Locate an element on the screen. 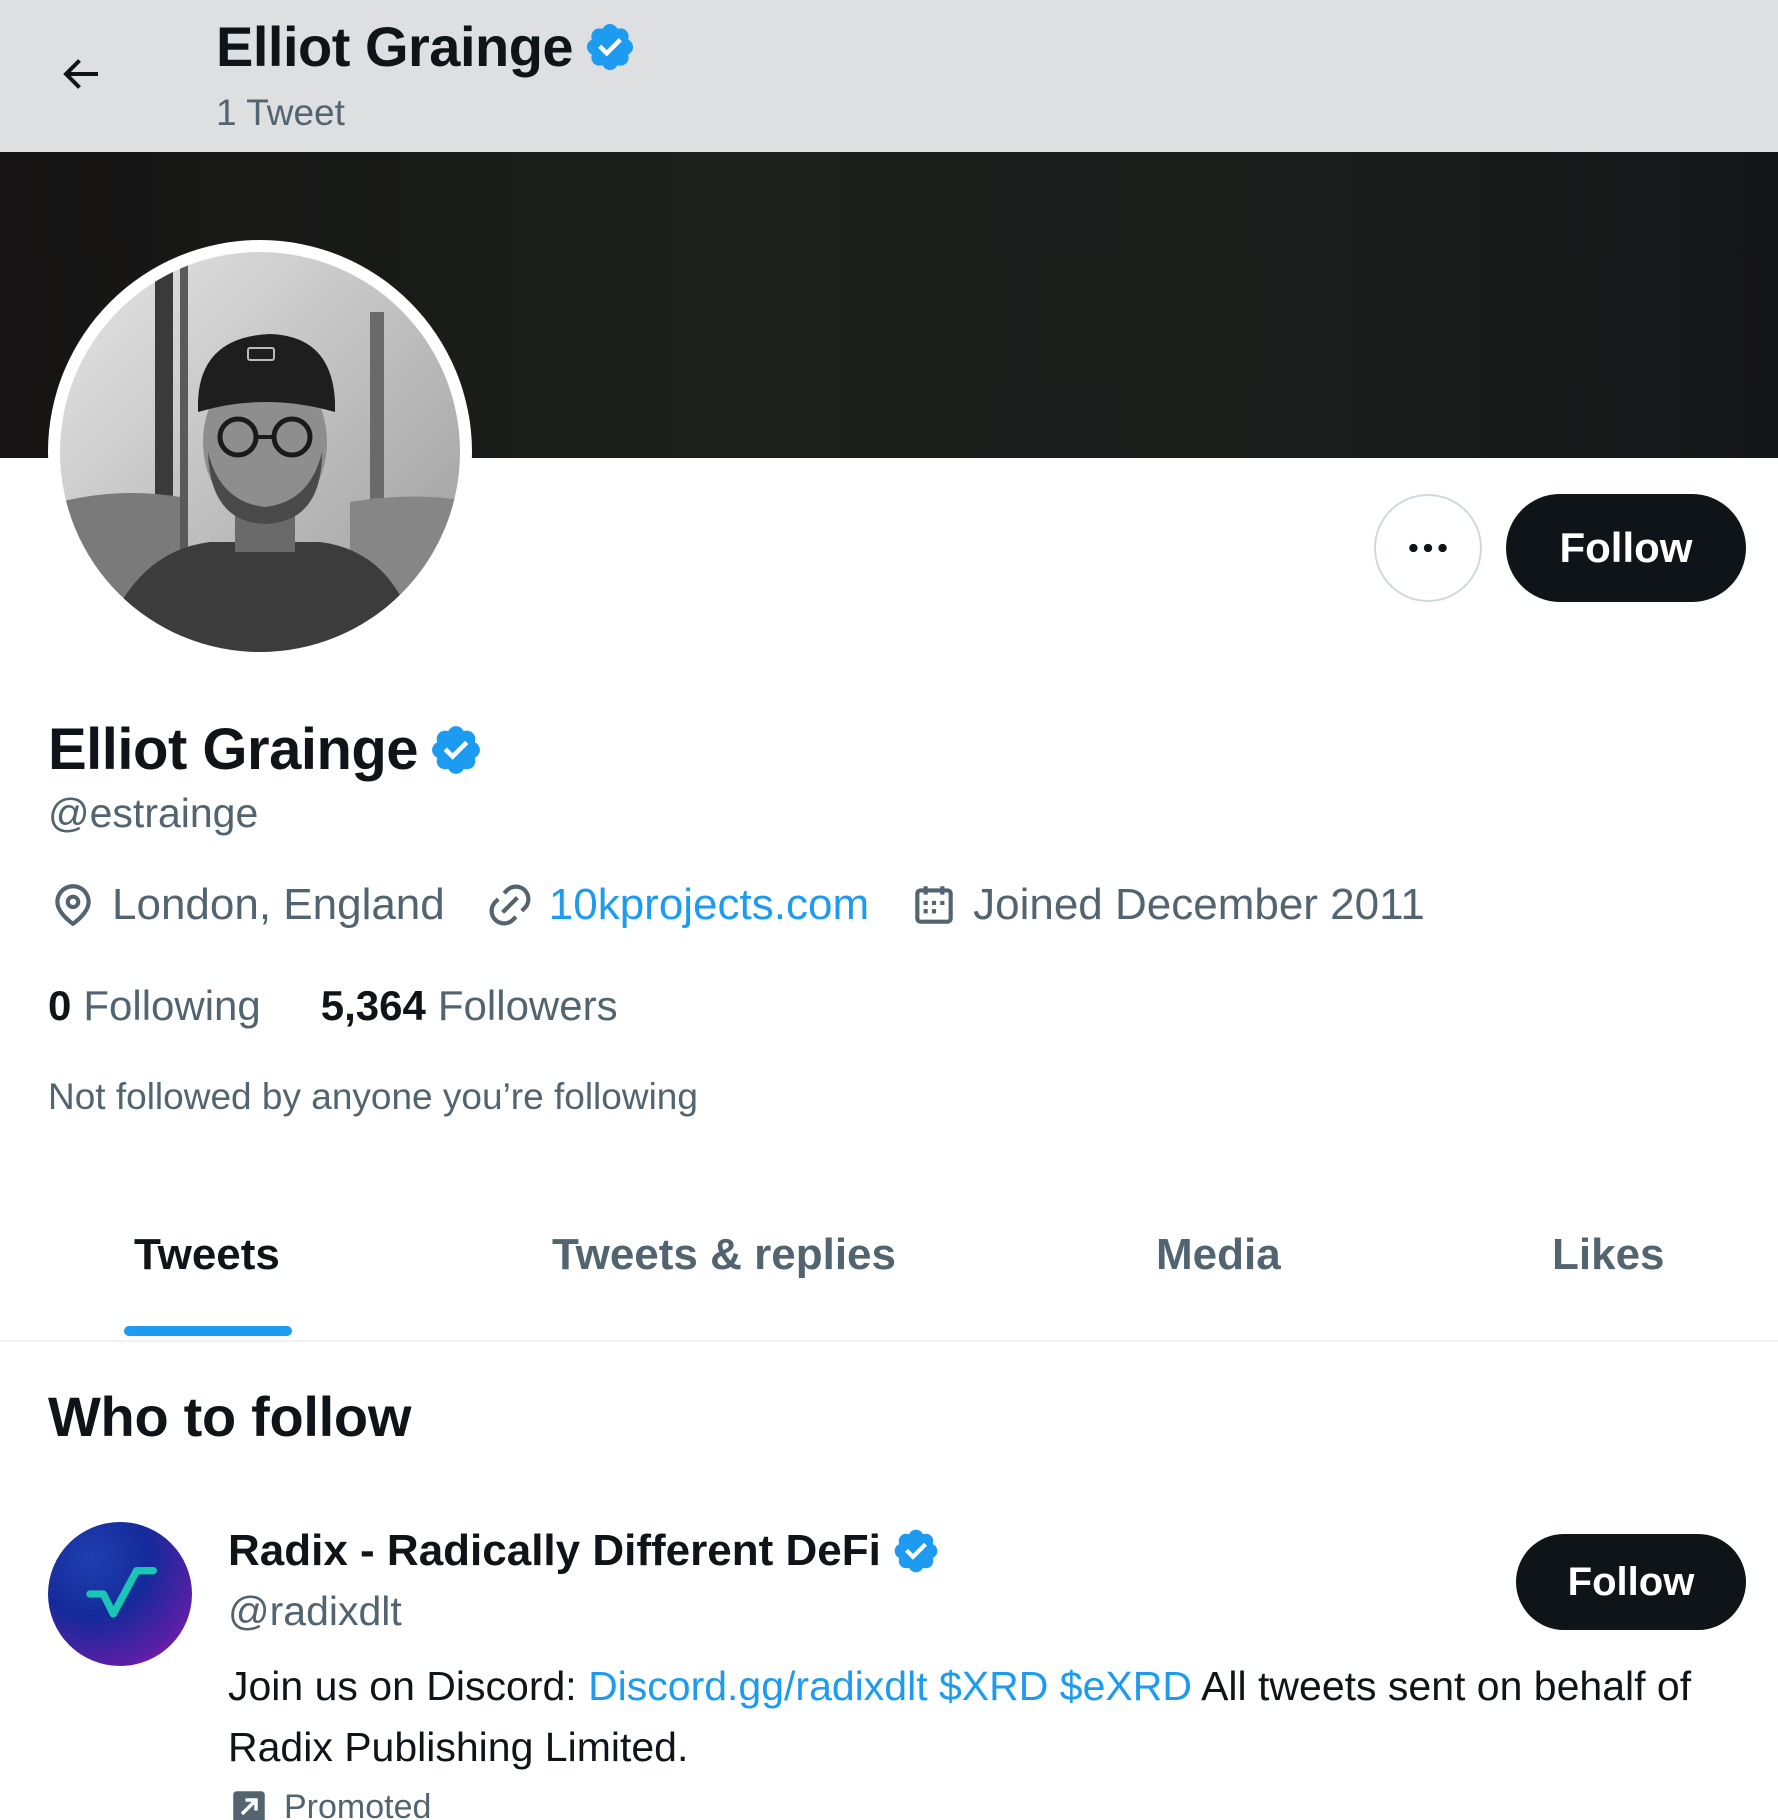  website-item: 10kprojects.com is located at coordinates (677, 905).